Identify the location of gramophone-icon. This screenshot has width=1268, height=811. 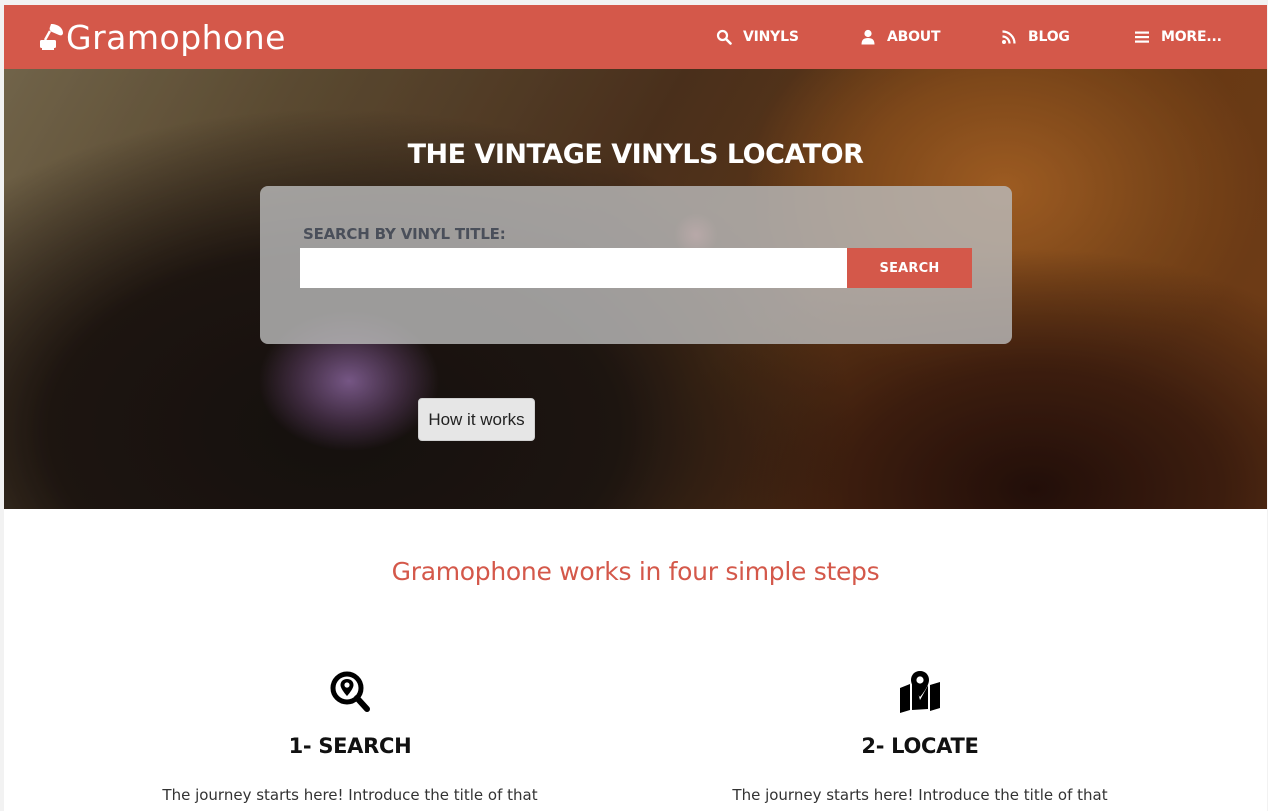
(51, 37).